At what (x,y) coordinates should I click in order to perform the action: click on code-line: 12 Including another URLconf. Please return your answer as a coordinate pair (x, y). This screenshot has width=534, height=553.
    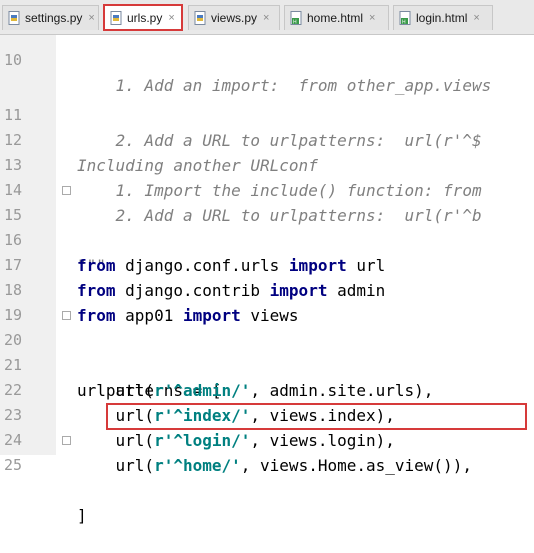
    Looking at the image, I should click on (160, 153).